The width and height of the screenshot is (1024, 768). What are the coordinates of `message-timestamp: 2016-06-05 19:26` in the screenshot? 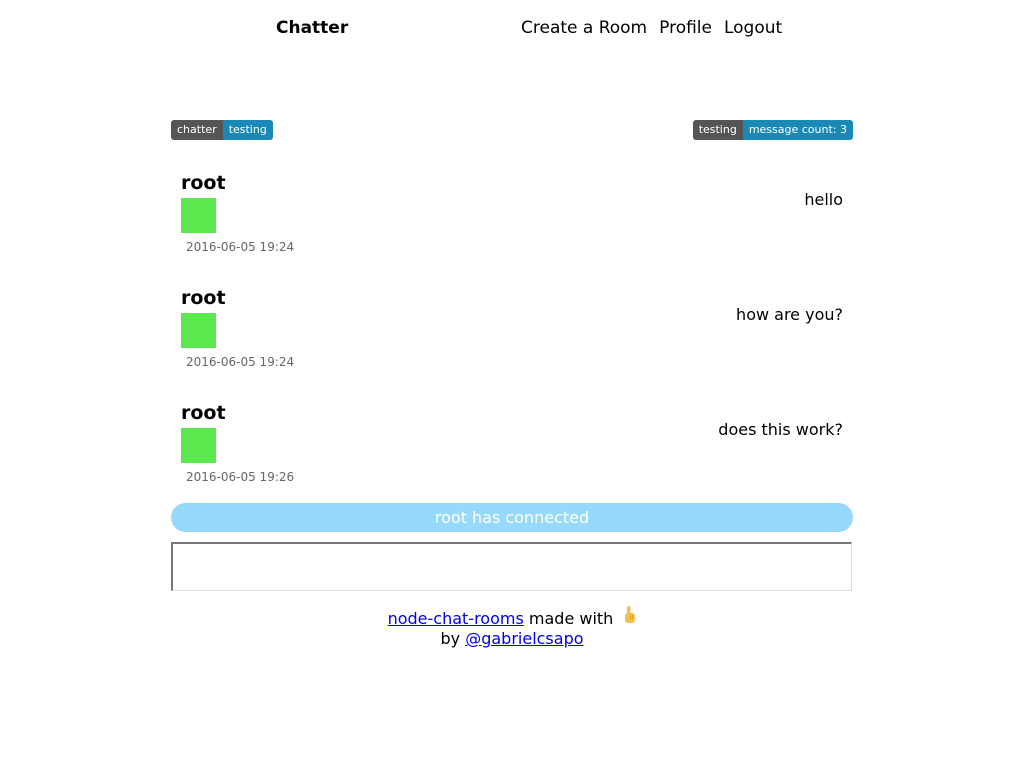 It's located at (240, 477).